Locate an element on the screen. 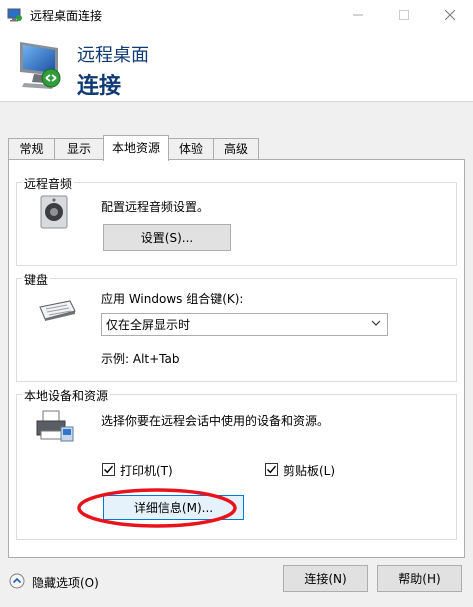  keyboard-icon is located at coordinates (57, 310).